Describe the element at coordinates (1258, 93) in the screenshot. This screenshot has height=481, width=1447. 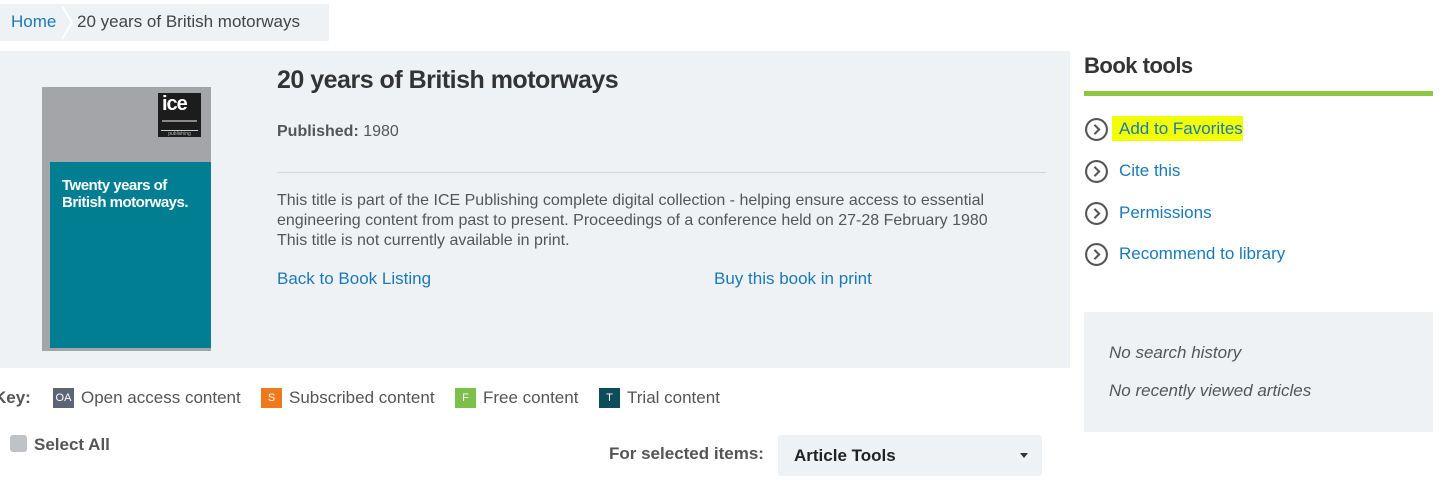
I see `book-tools-accent-bar` at that location.